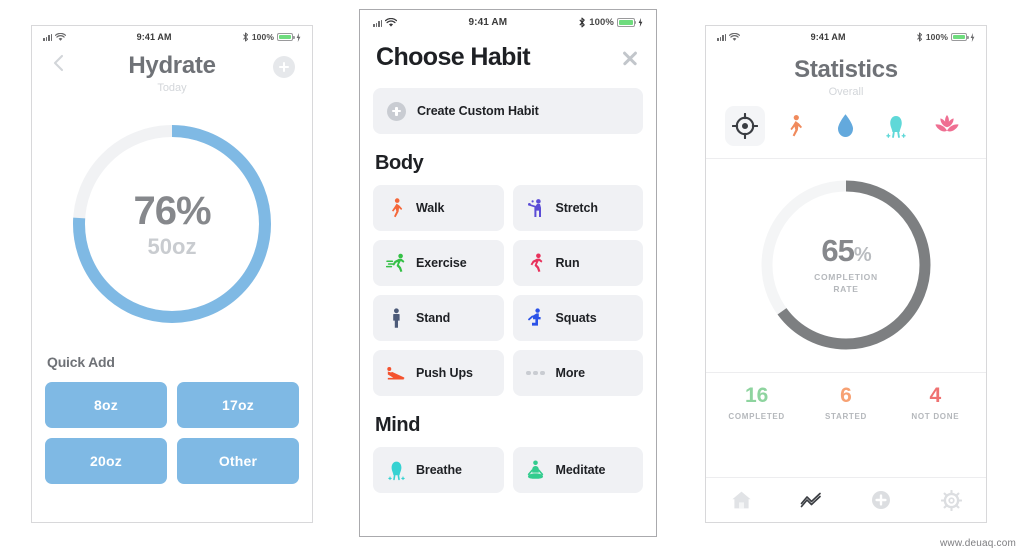 The height and width of the screenshot is (555, 1024). What do you see at coordinates (433, 318) in the screenshot?
I see `habit-label: Stand` at bounding box center [433, 318].